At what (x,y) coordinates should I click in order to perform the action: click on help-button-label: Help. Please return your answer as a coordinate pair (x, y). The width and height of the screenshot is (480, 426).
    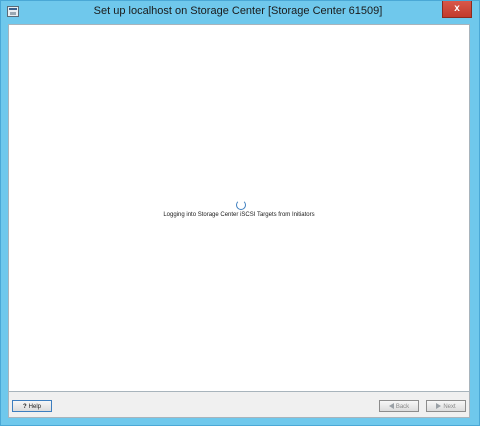
    Looking at the image, I should click on (34, 407).